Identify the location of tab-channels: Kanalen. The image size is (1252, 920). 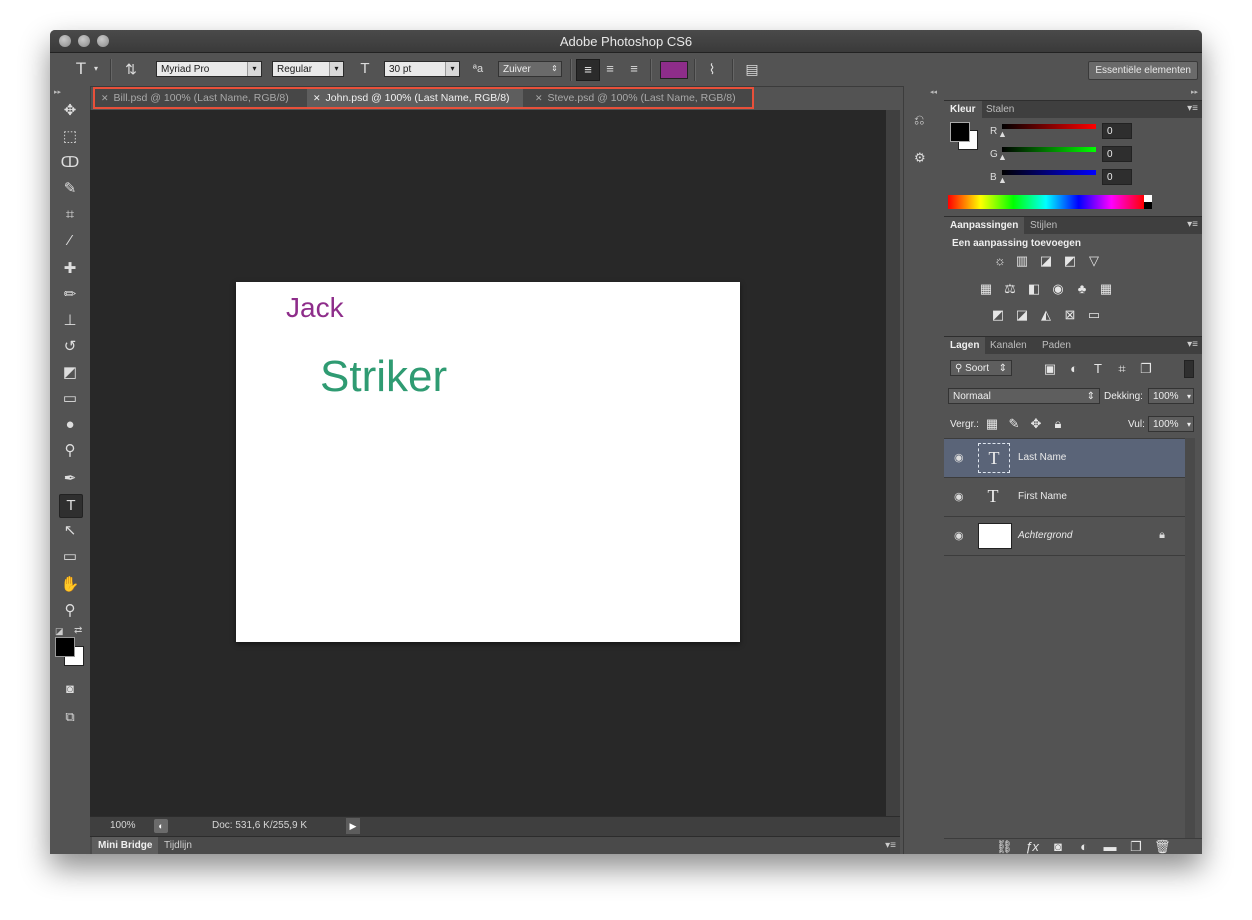
(1008, 345).